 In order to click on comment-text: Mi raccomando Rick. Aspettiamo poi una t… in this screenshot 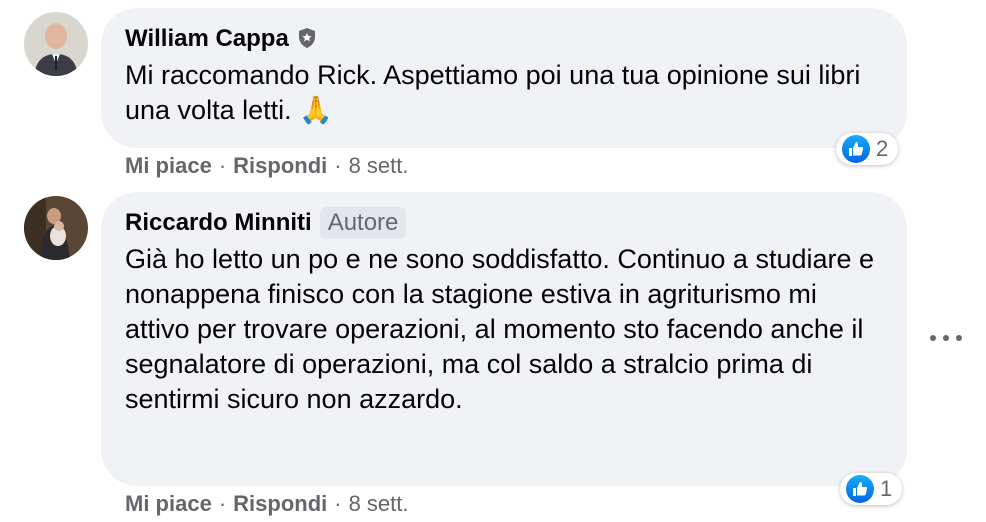, I will do `click(493, 92)`.